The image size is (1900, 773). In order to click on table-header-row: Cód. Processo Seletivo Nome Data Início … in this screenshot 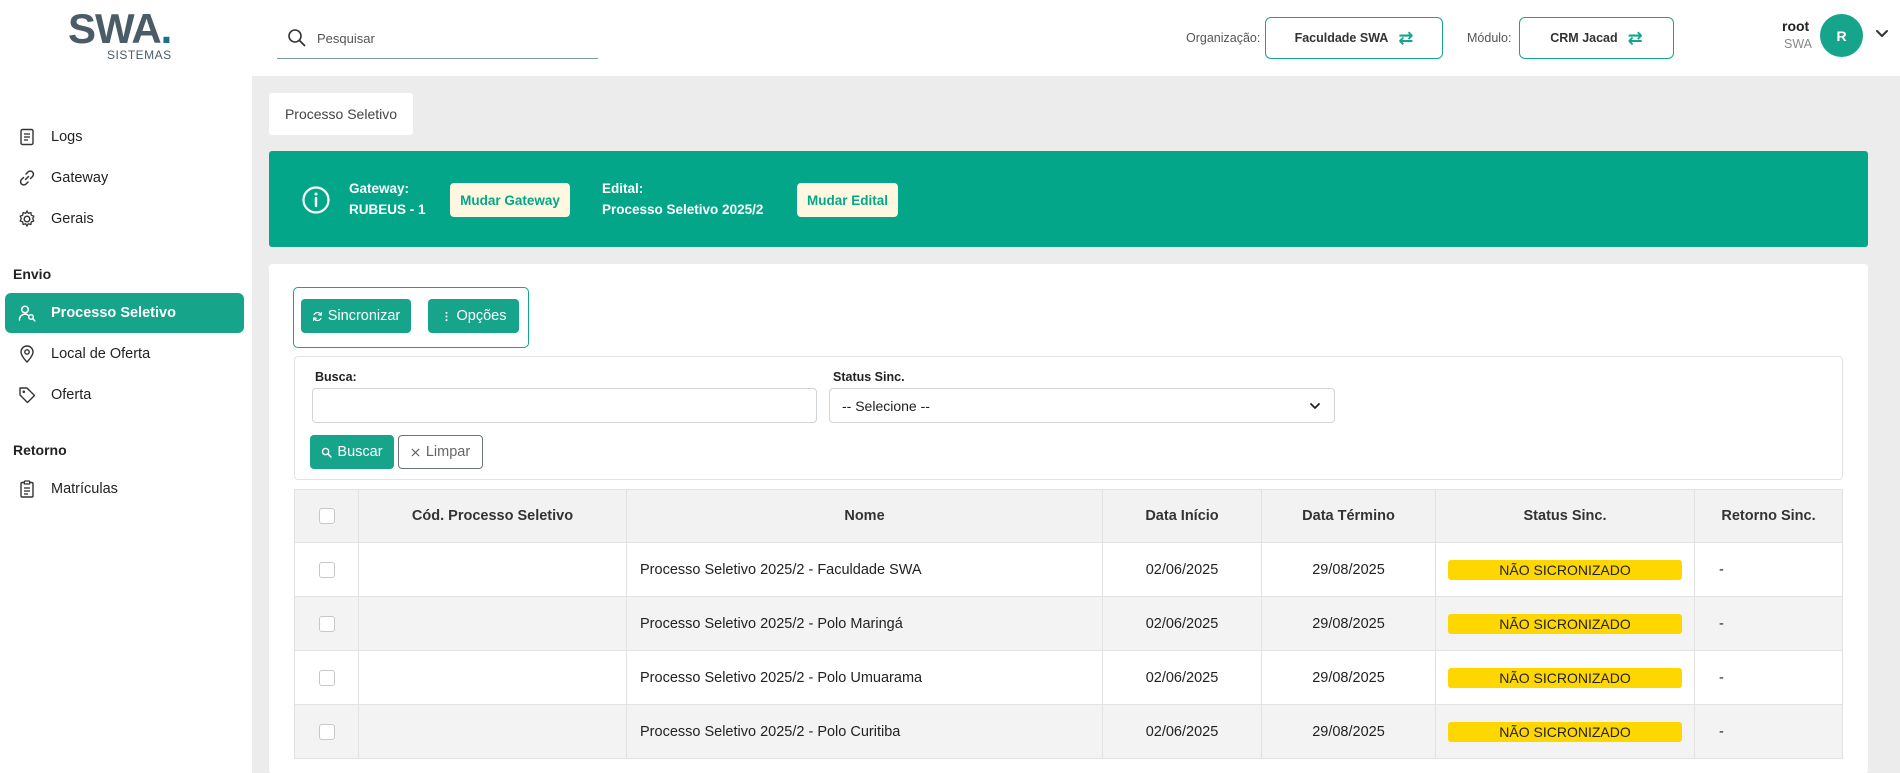, I will do `click(1068, 516)`.